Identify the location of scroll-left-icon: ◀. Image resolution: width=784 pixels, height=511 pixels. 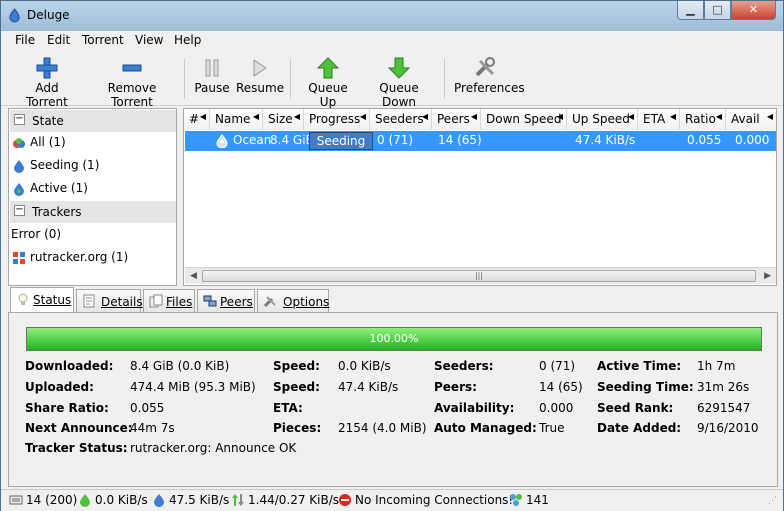
(193, 276).